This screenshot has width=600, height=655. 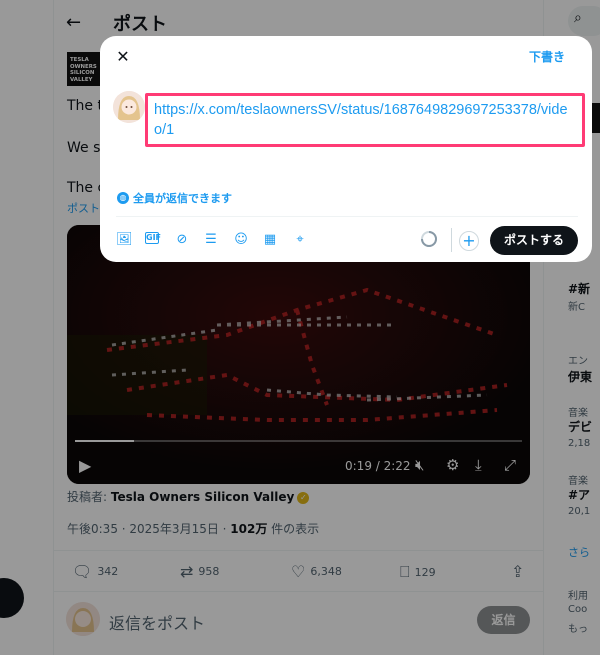 I want to click on emoji-icon: ☺, so click(x=241, y=240).